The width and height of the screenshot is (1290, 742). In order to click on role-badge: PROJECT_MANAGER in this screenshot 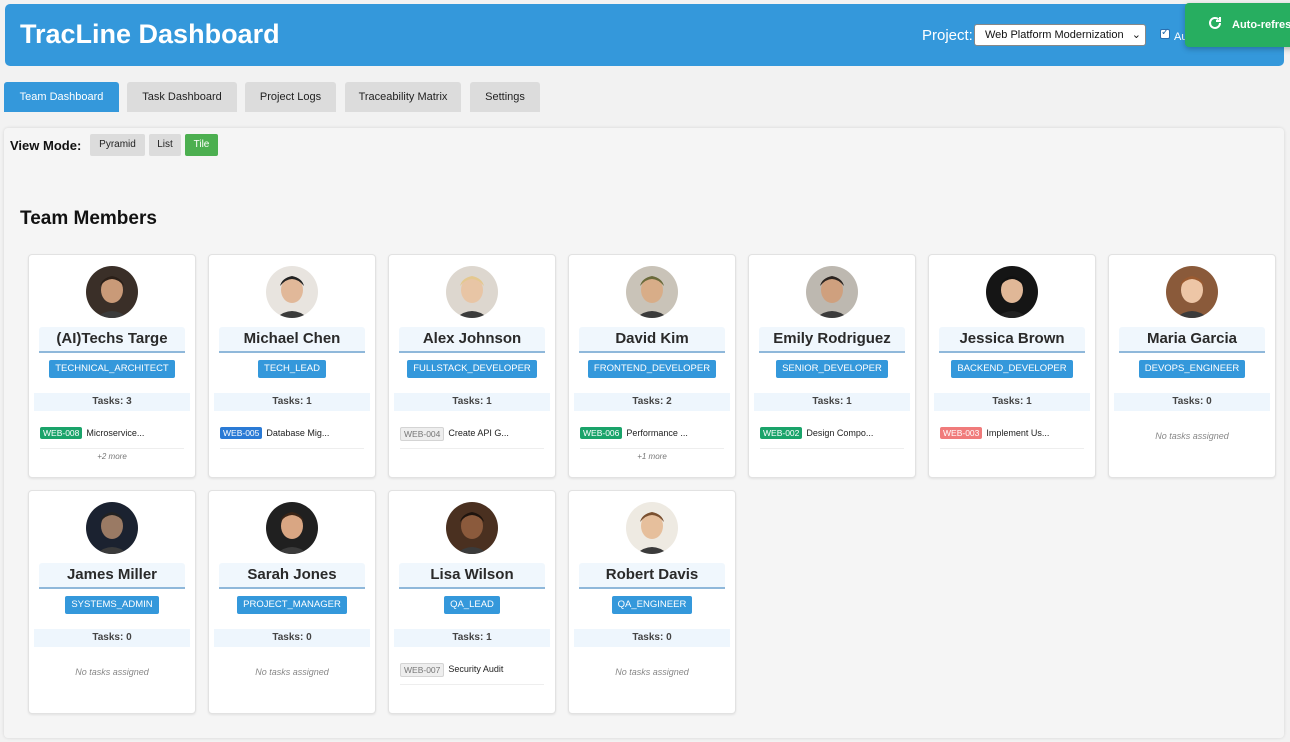, I will do `click(292, 605)`.